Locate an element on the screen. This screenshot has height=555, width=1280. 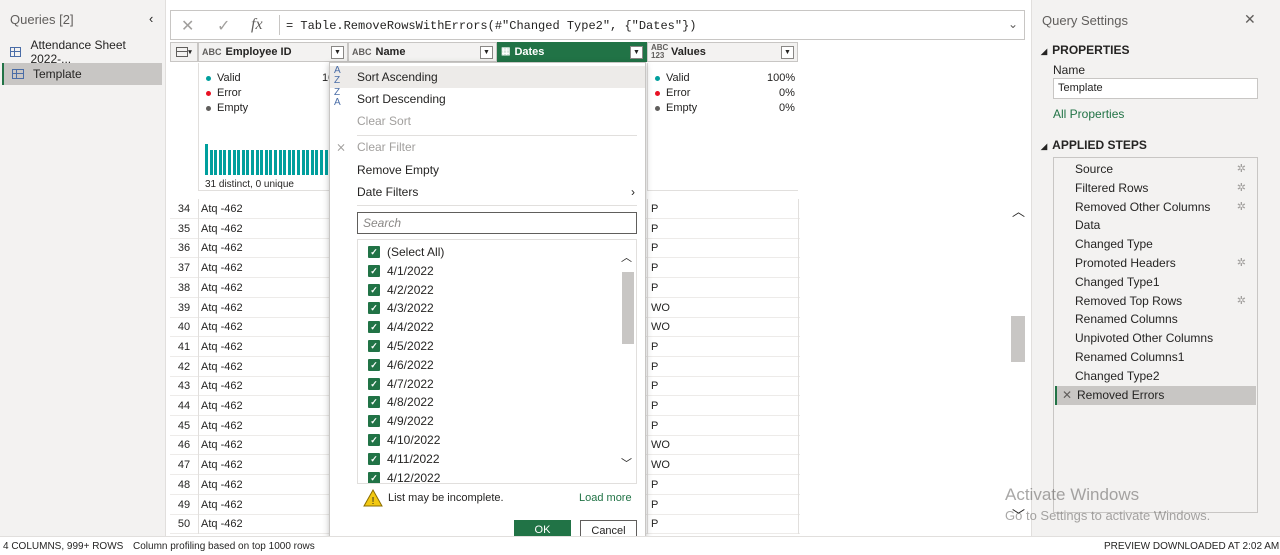
applied-step: Changed Type2 is located at coordinates (1155, 376).